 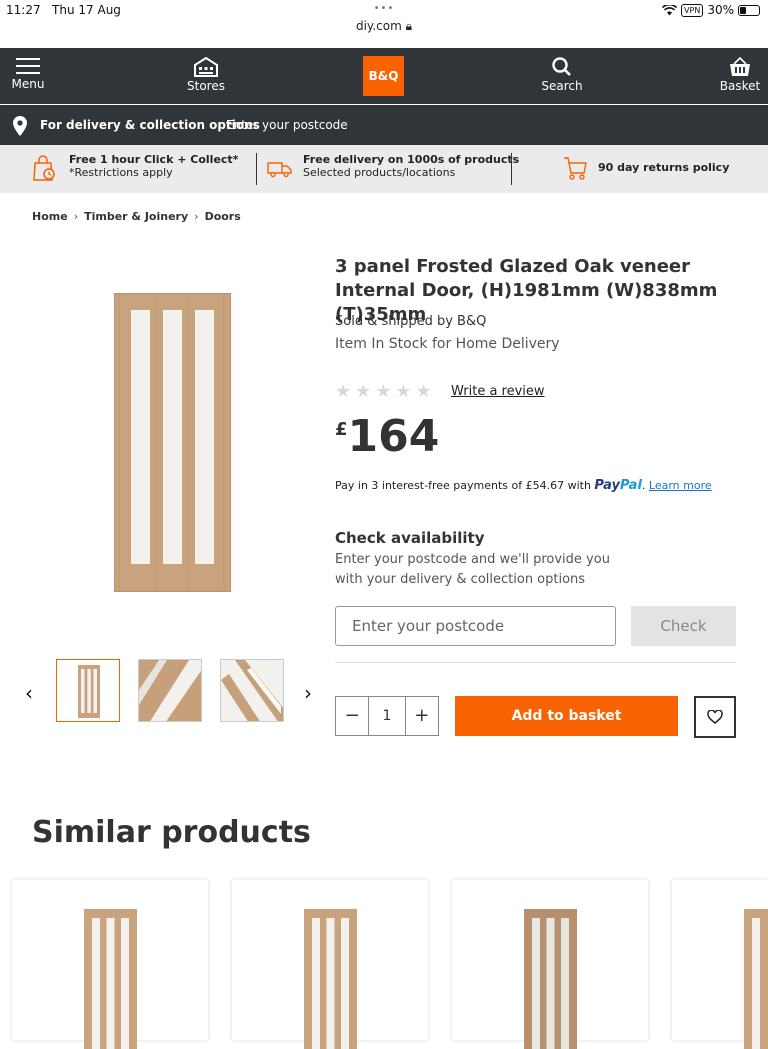 I want to click on benefit-returns: 90 day returns policy, so click(x=663, y=167).